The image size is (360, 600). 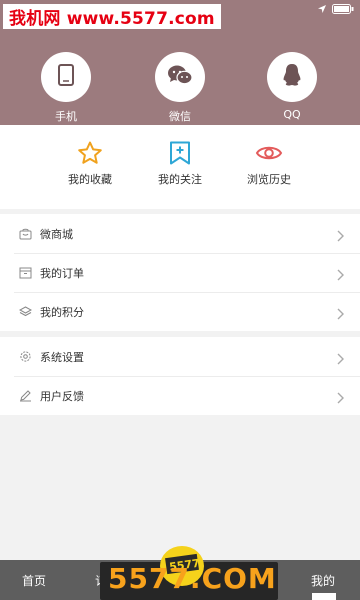 I want to click on login-phone-label: 手机, so click(x=66, y=116).